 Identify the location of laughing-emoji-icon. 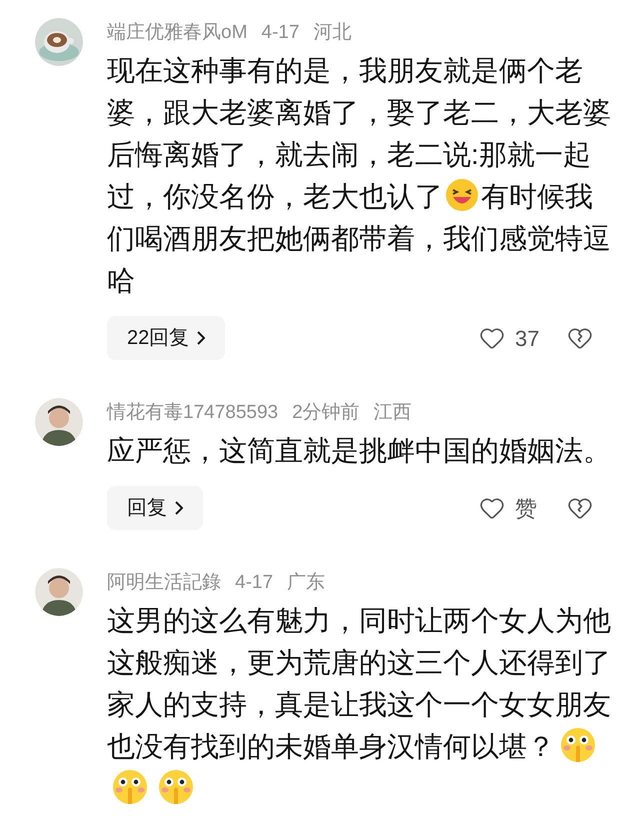
(462, 195).